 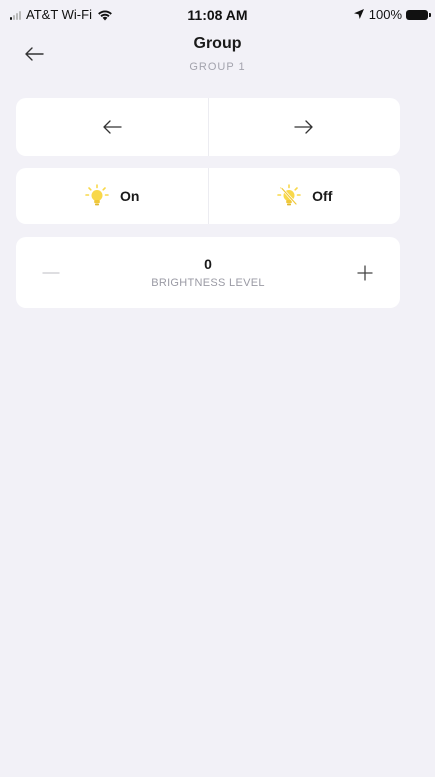 I want to click on on-label: On, so click(x=130, y=196).